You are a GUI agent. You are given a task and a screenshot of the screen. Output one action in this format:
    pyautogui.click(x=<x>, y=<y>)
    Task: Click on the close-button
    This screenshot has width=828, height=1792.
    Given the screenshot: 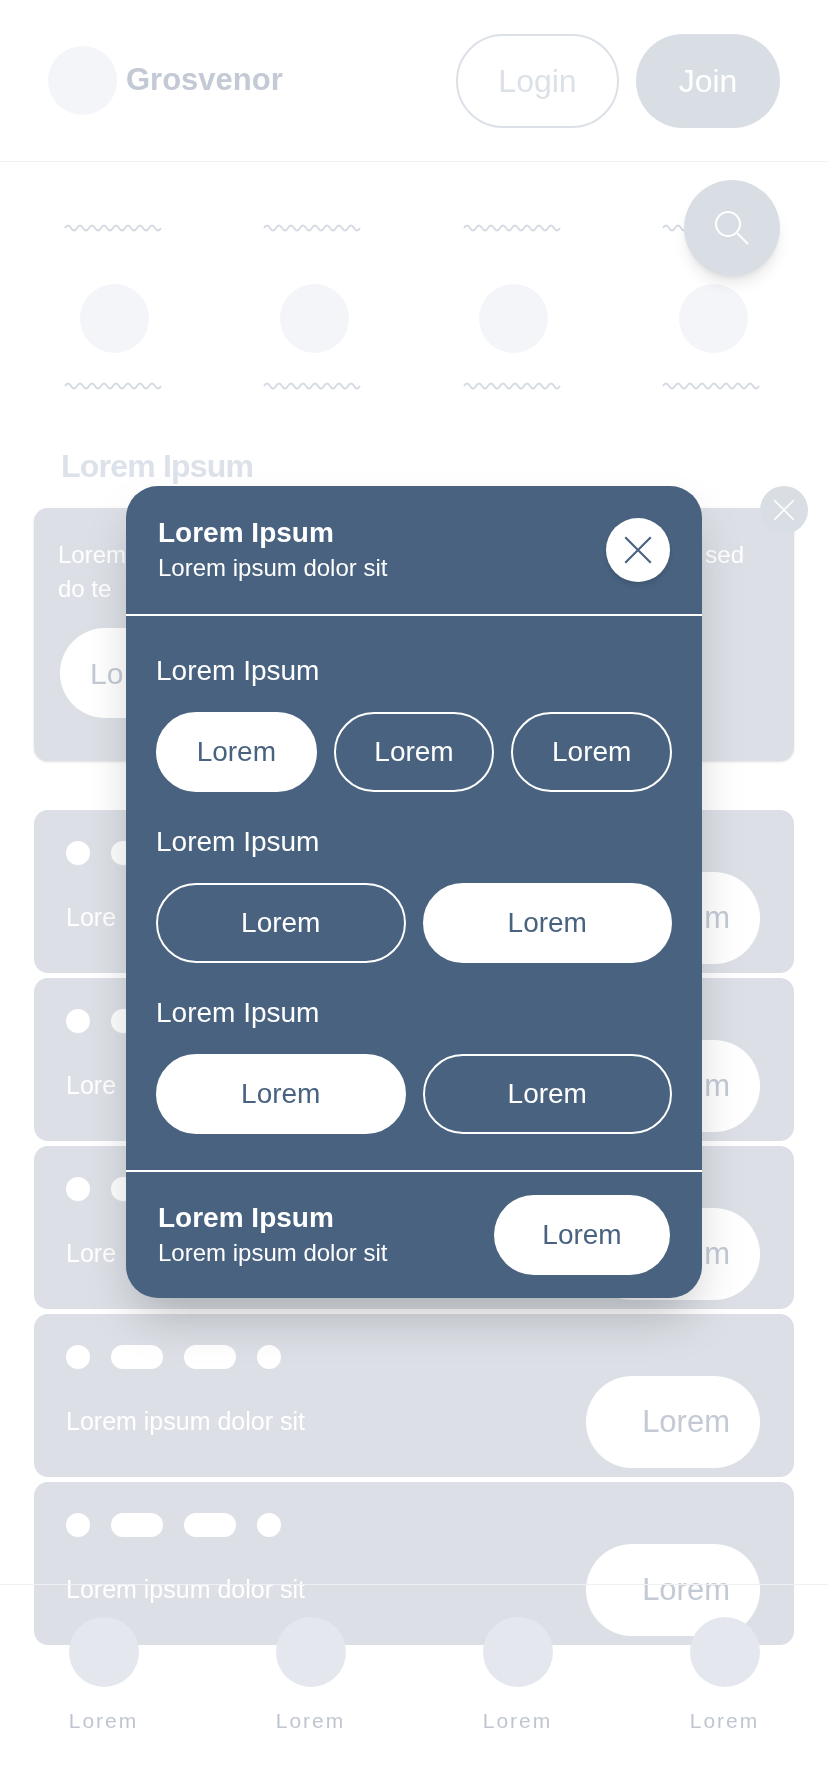 What is the action you would take?
    pyautogui.click(x=638, y=550)
    